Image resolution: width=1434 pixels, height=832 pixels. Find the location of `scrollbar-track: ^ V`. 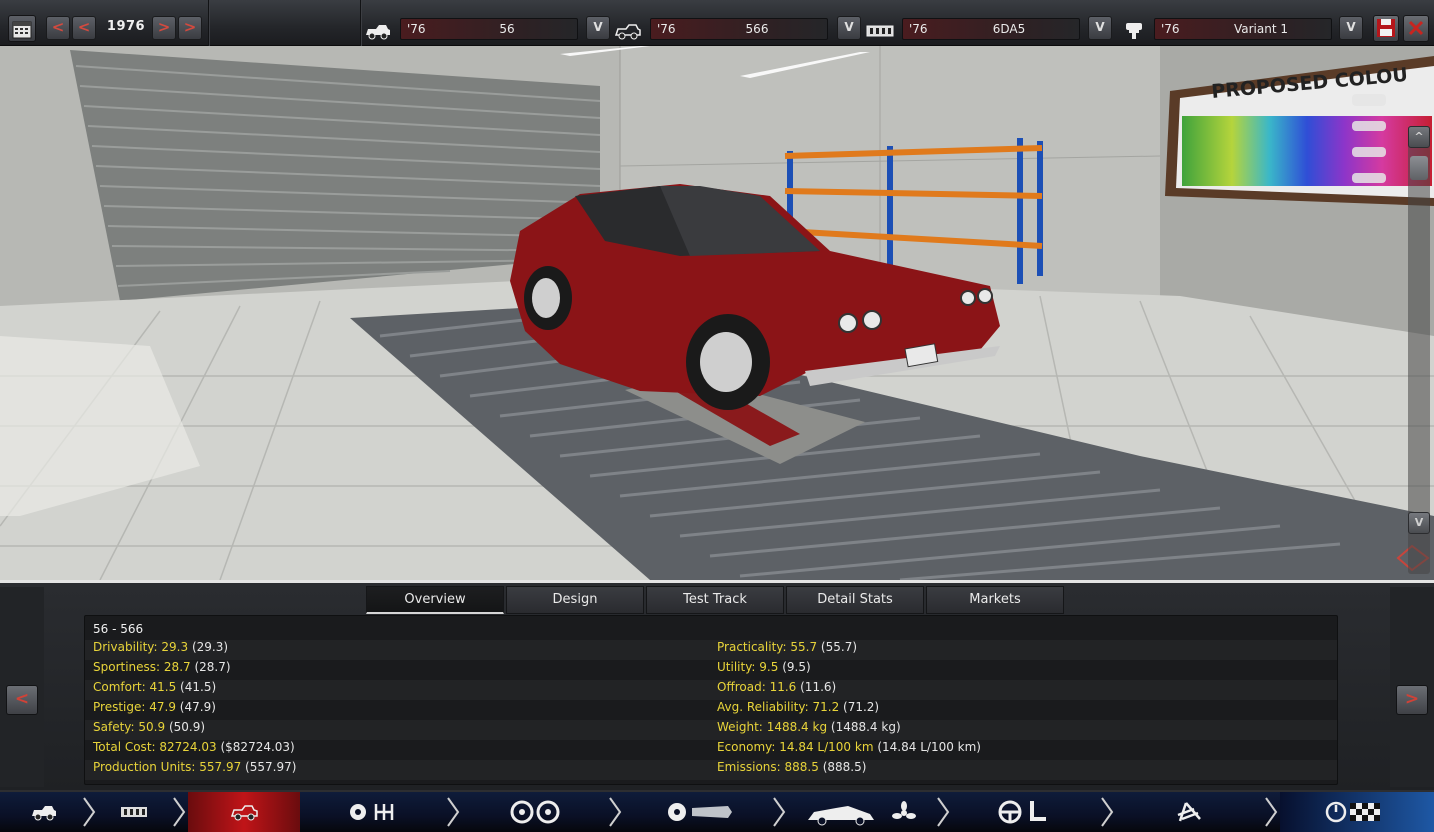

scrollbar-track: ^ V is located at coordinates (1419, 350).